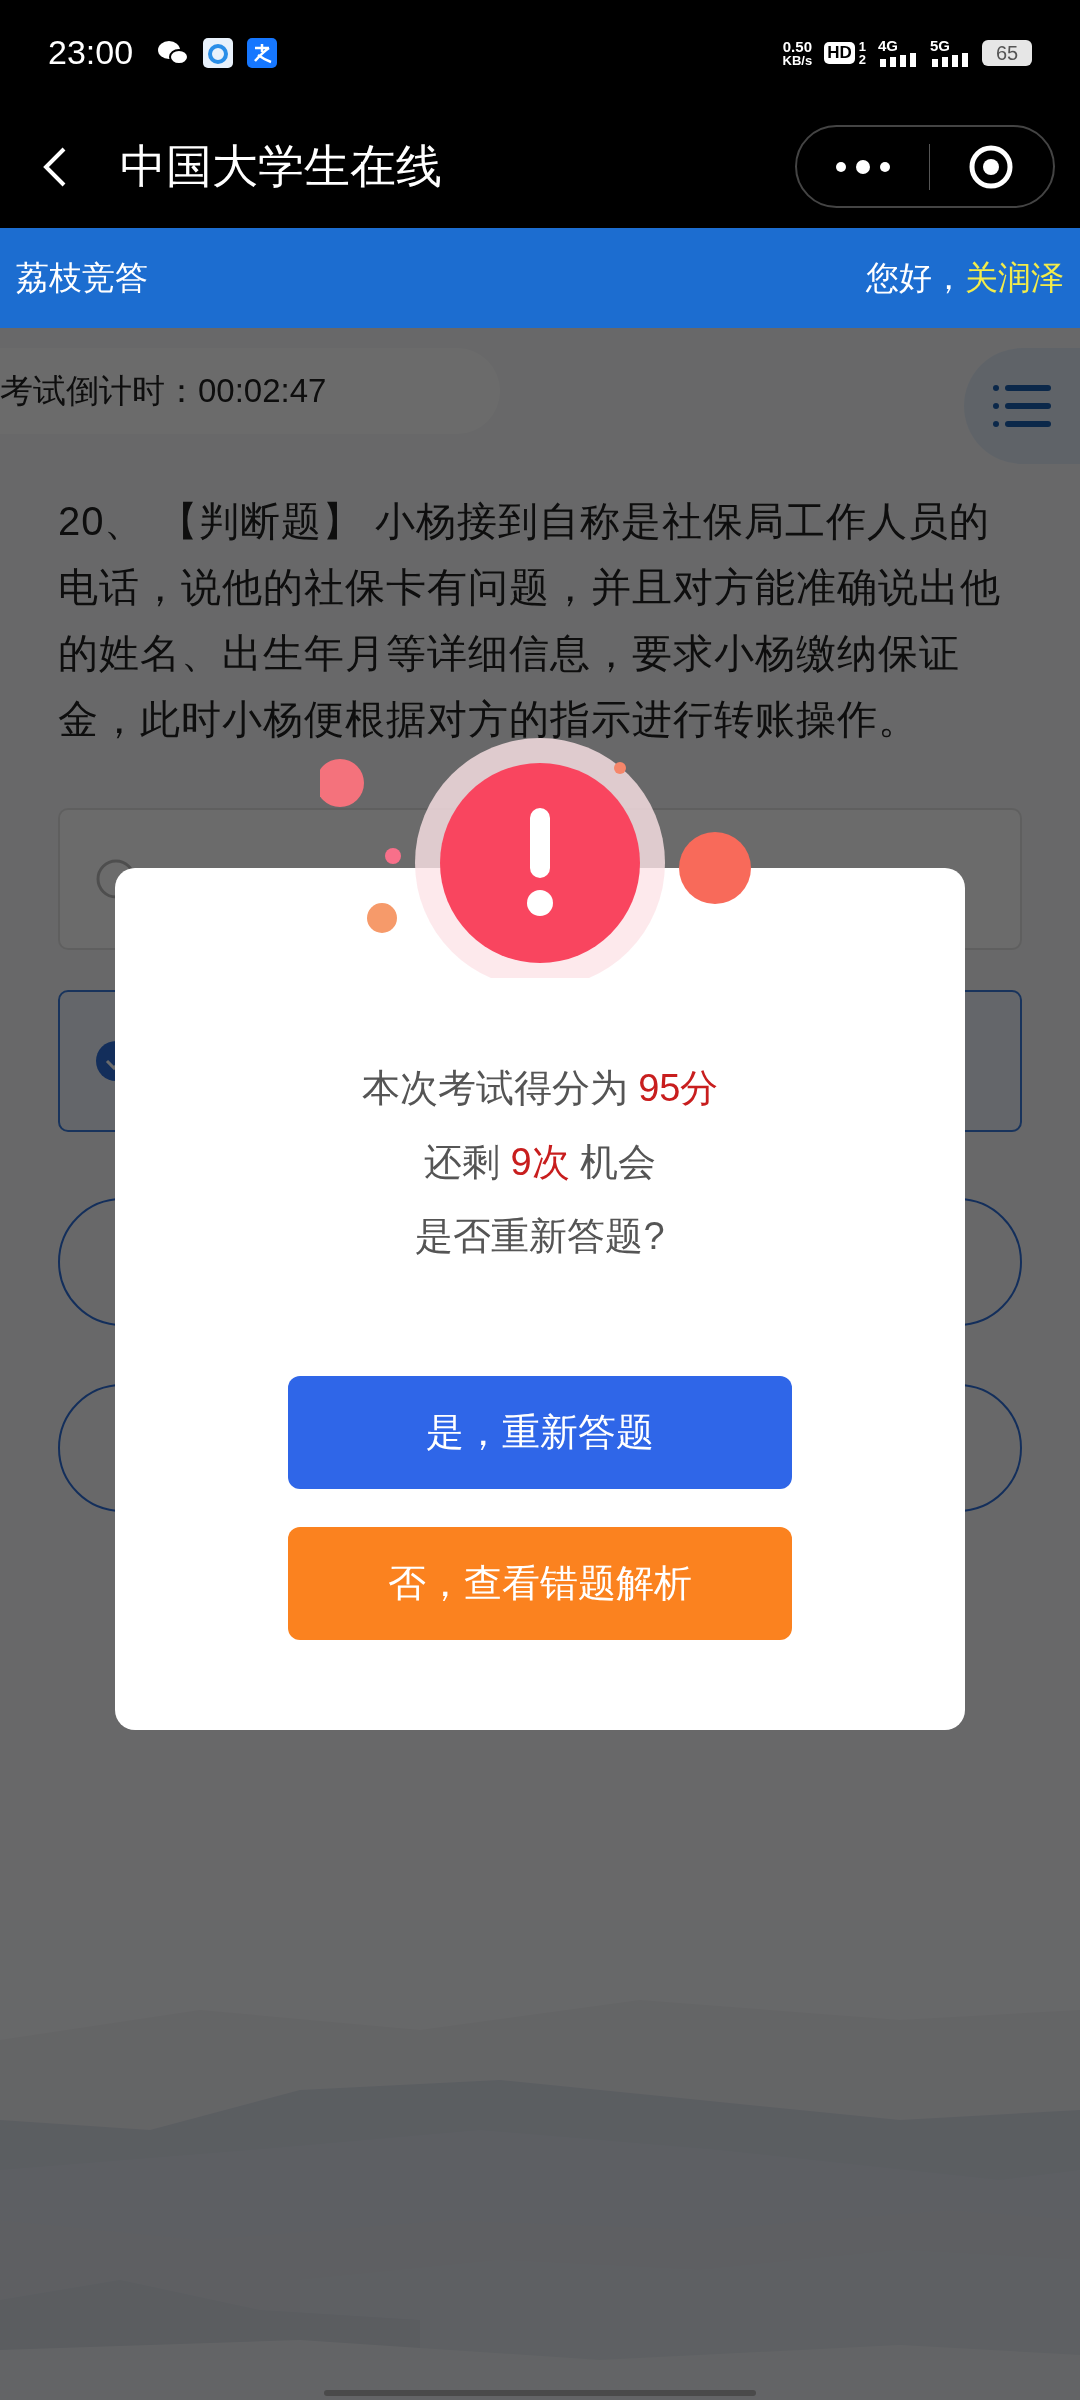 This screenshot has width=1080, height=2400. What do you see at coordinates (82, 278) in the screenshot?
I see `app-name: 荔枝竞答` at bounding box center [82, 278].